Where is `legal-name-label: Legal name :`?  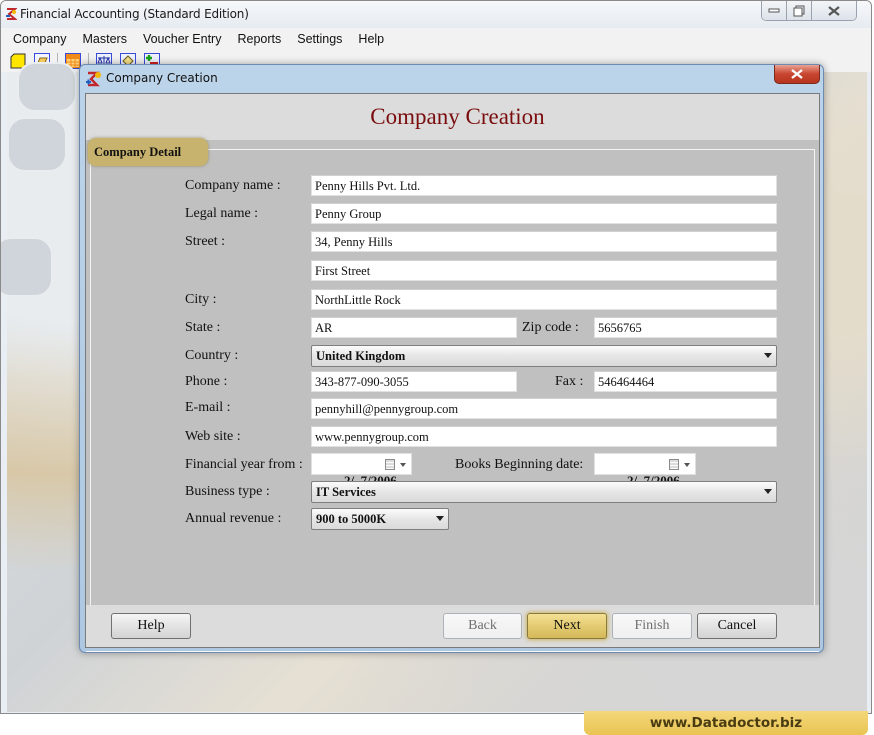 legal-name-label: Legal name : is located at coordinates (222, 213).